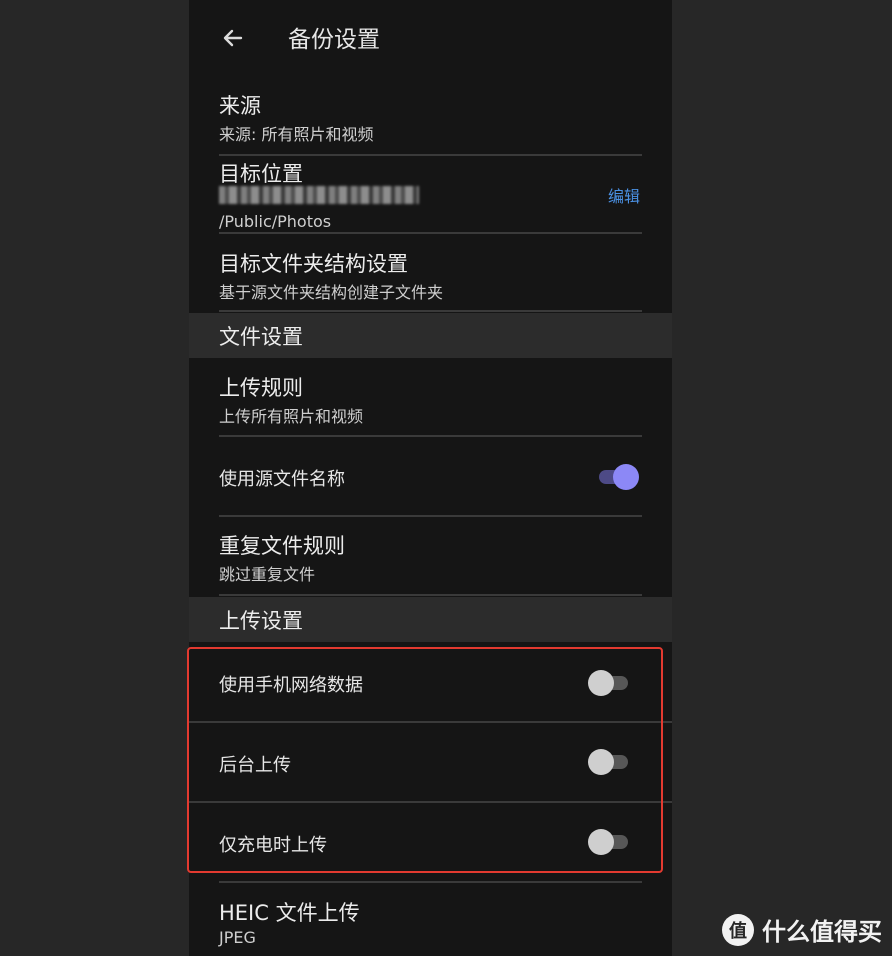 This screenshot has height=956, width=892. Describe the element at coordinates (291, 416) in the screenshot. I see `upload-rule-subtitle: 上传所有照片和视频` at that location.